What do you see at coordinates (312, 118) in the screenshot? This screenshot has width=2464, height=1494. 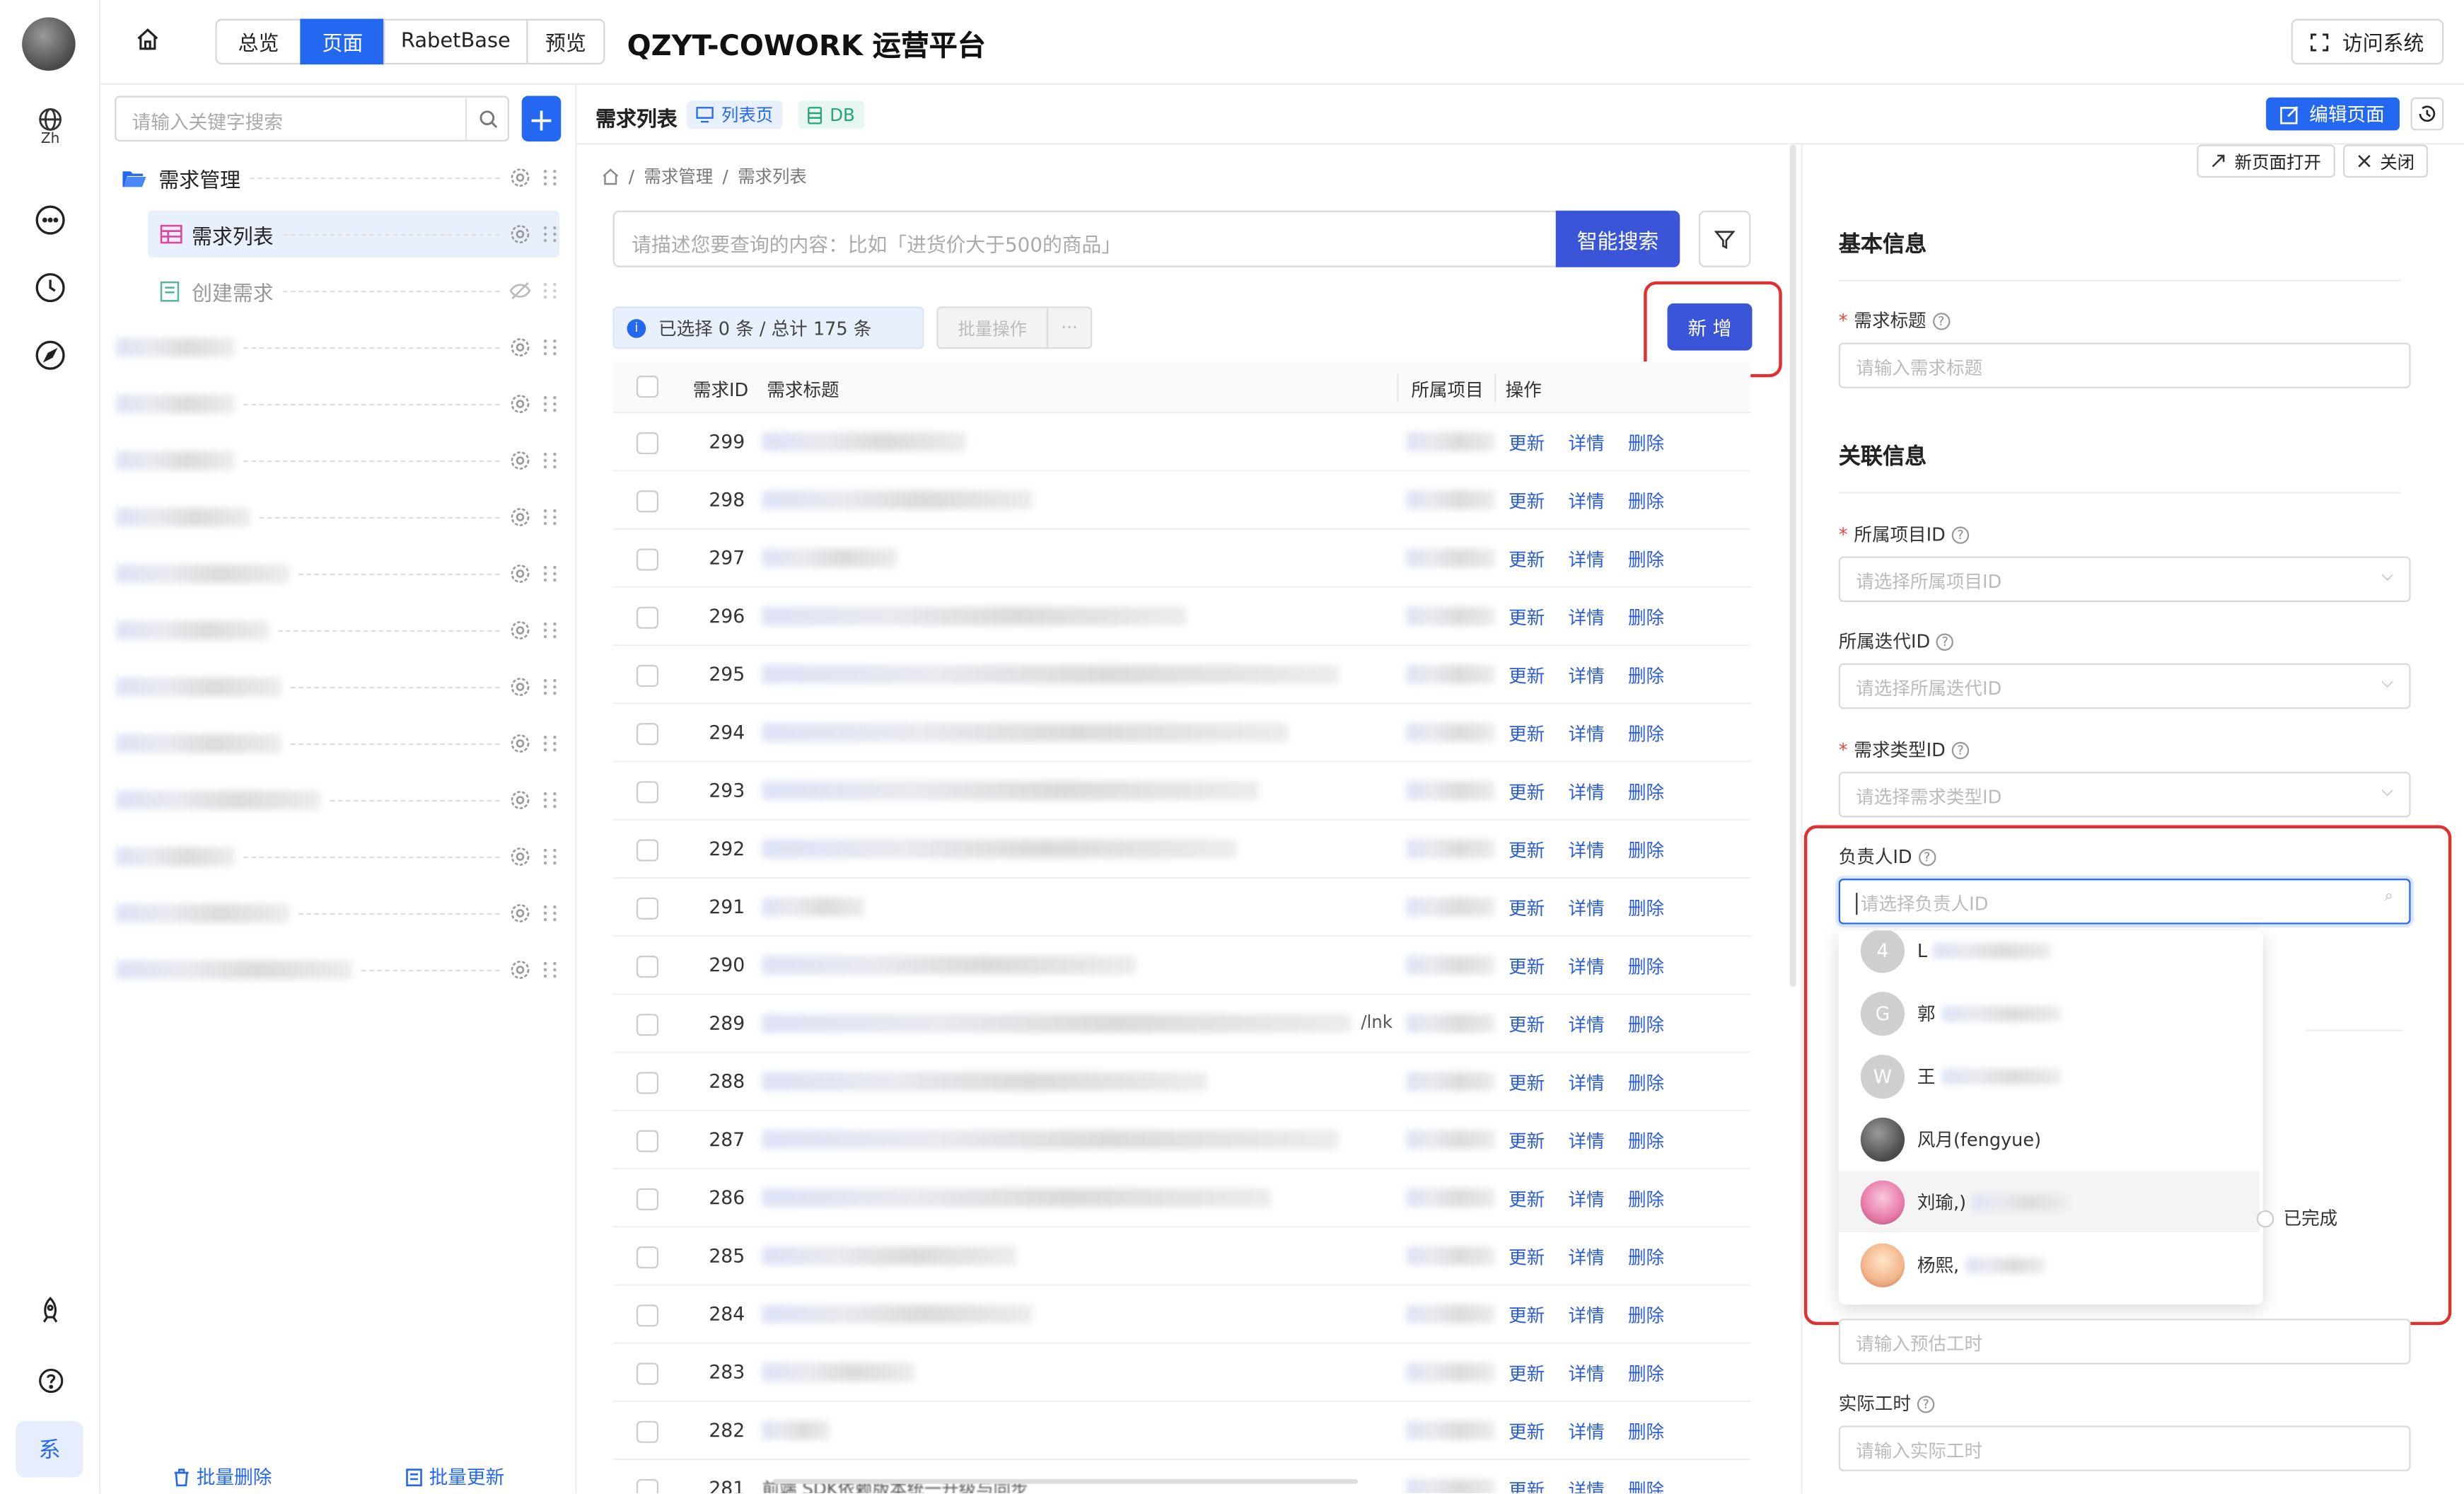 I see `tree-search-input: 请输入关键字搜索` at bounding box center [312, 118].